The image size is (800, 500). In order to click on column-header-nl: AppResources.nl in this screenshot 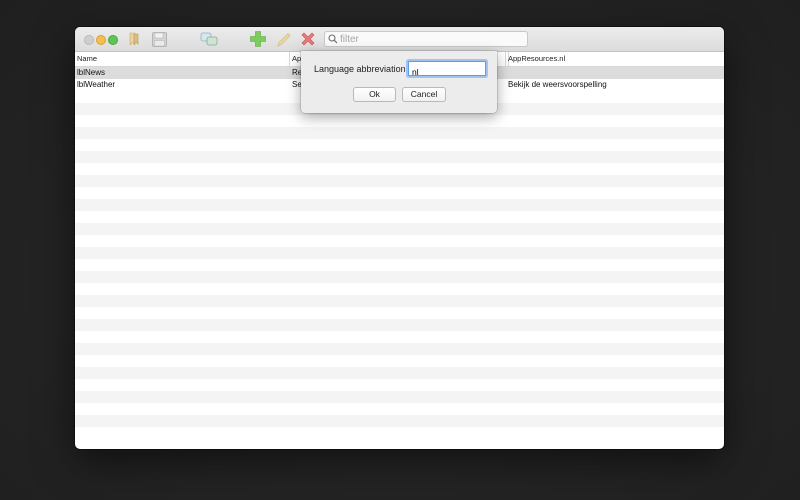, I will do `click(615, 59)`.